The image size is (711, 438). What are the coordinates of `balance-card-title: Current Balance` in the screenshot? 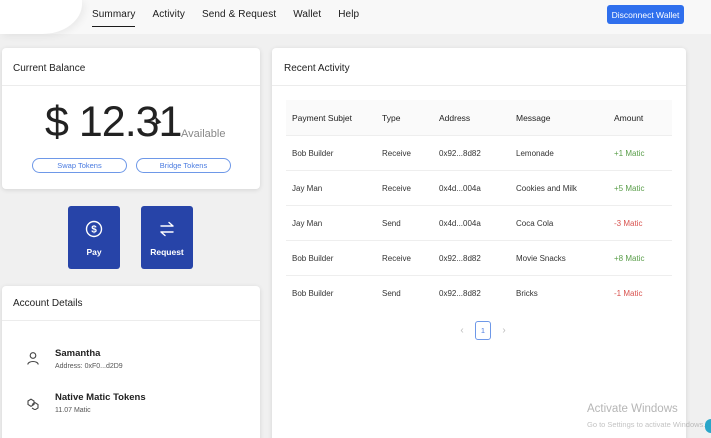 It's located at (49, 68).